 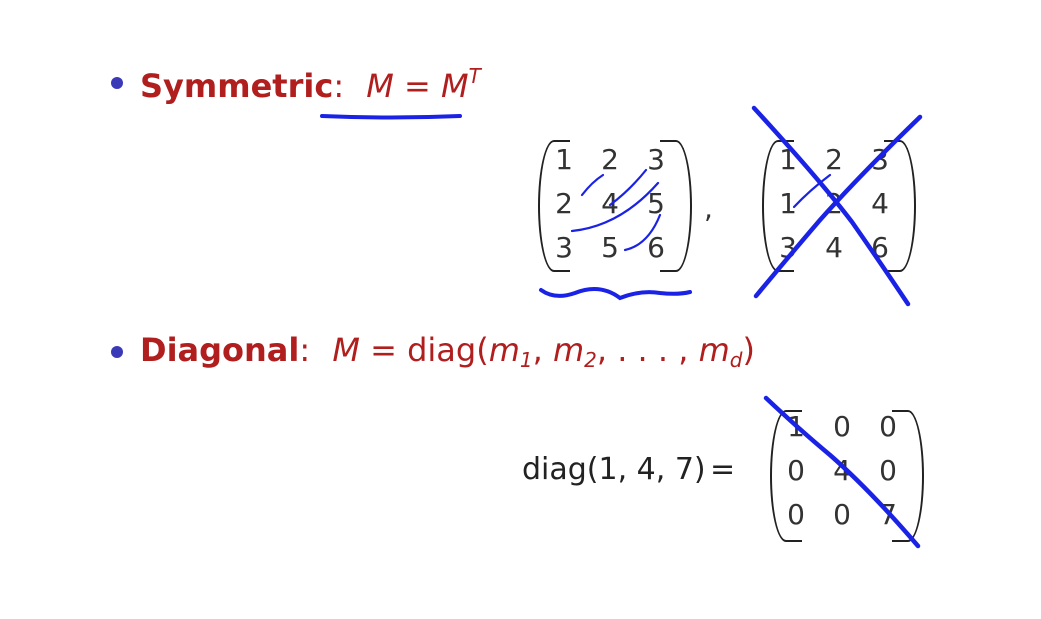 What do you see at coordinates (455, 86) in the screenshot?
I see `def-rhs: M` at bounding box center [455, 86].